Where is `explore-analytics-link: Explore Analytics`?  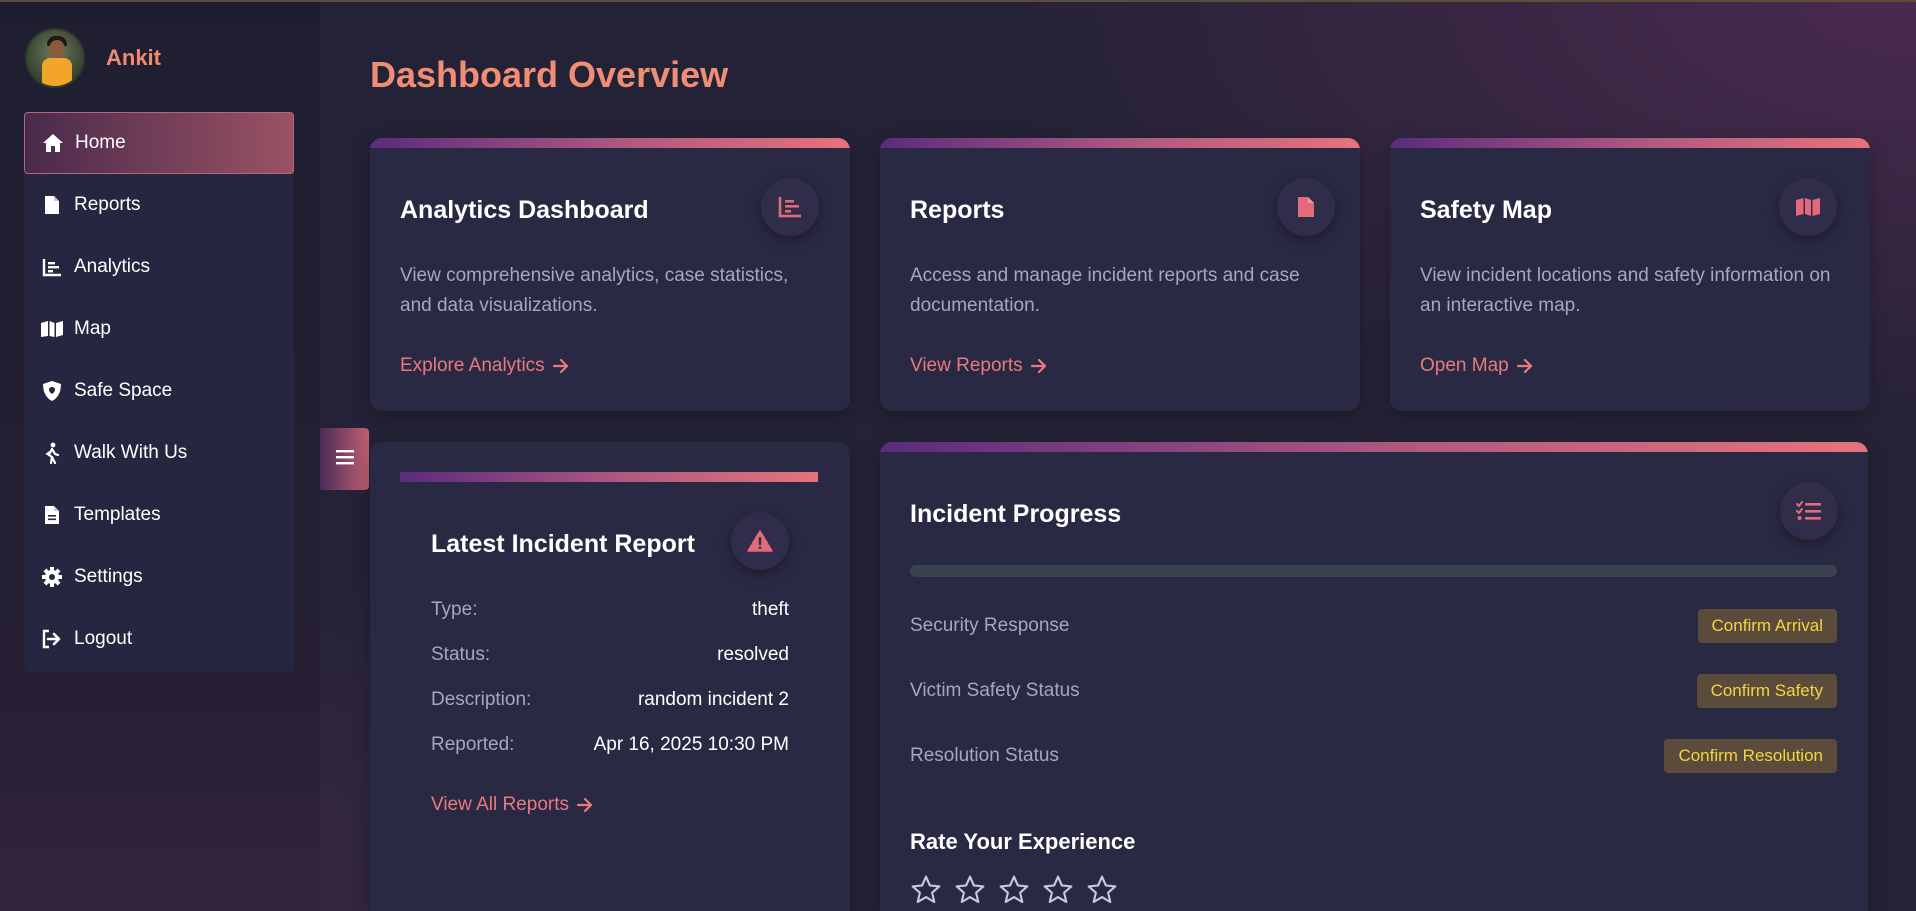
explore-analytics-link: Explore Analytics is located at coordinates (484, 366).